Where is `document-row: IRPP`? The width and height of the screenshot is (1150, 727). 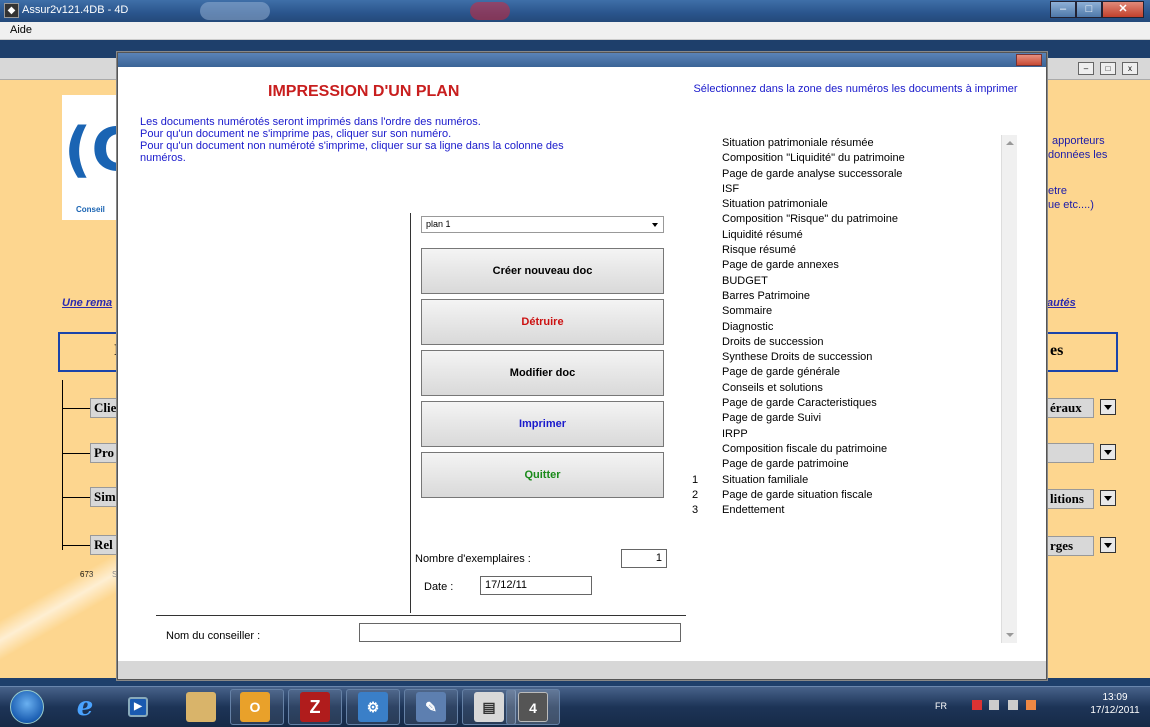
document-row: IRPP is located at coordinates (854, 434).